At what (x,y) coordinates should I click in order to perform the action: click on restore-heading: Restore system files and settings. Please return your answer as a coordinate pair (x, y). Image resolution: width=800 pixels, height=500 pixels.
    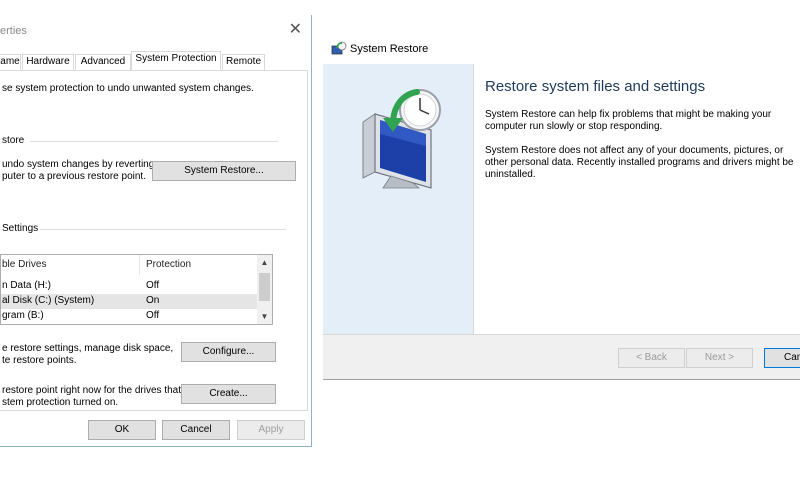
    Looking at the image, I should click on (595, 86).